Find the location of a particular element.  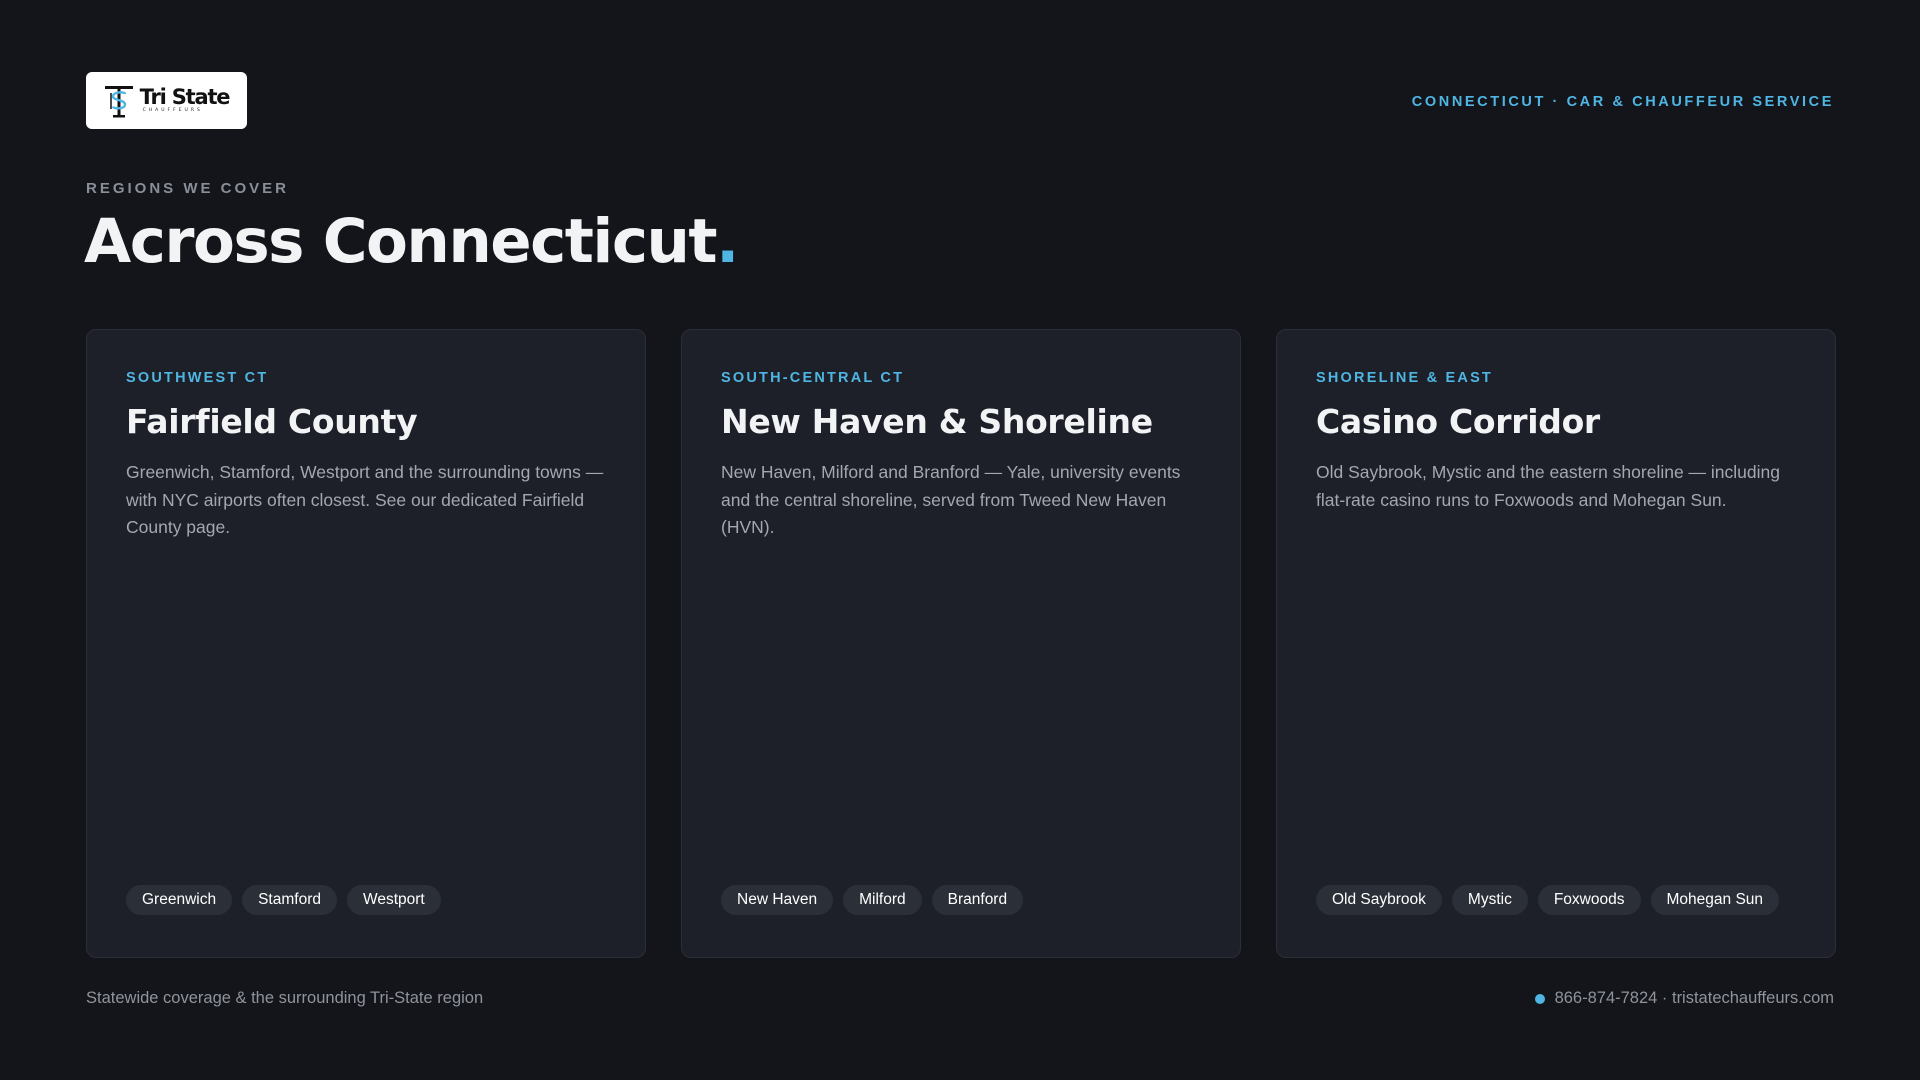

brand-logo: Tri State CHAUFFEURS is located at coordinates (166, 100).